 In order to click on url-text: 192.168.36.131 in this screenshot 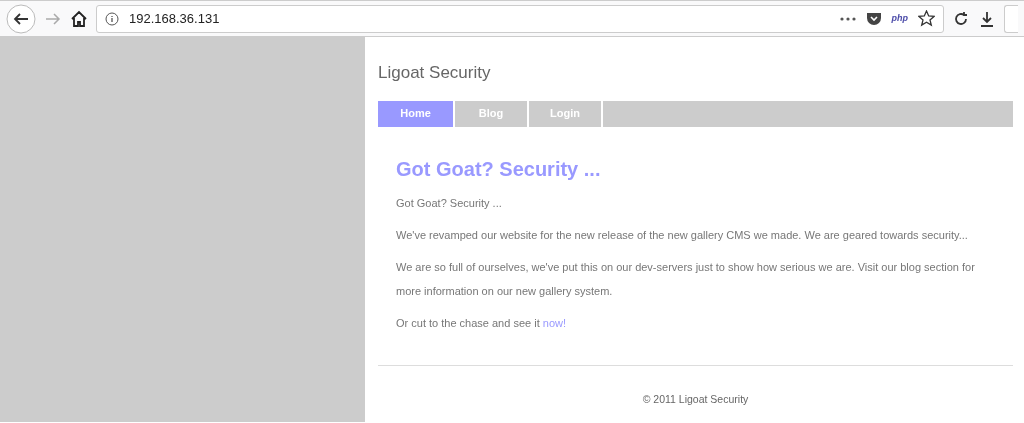, I will do `click(479, 18)`.